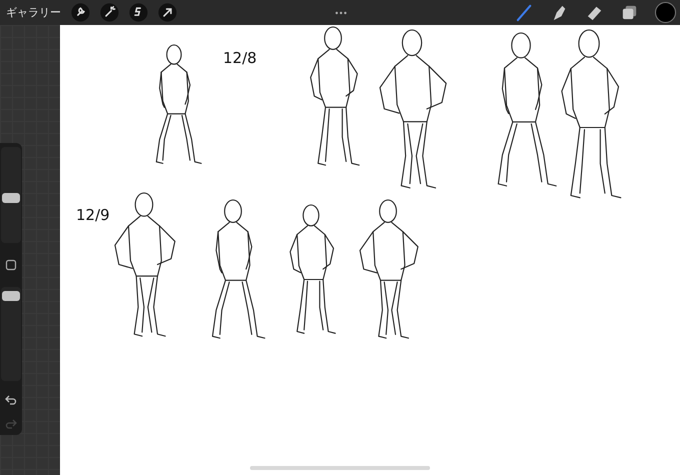 This screenshot has width=680, height=475. Describe the element at coordinates (93, 215) in the screenshot. I see `date-label: 12/9` at that location.